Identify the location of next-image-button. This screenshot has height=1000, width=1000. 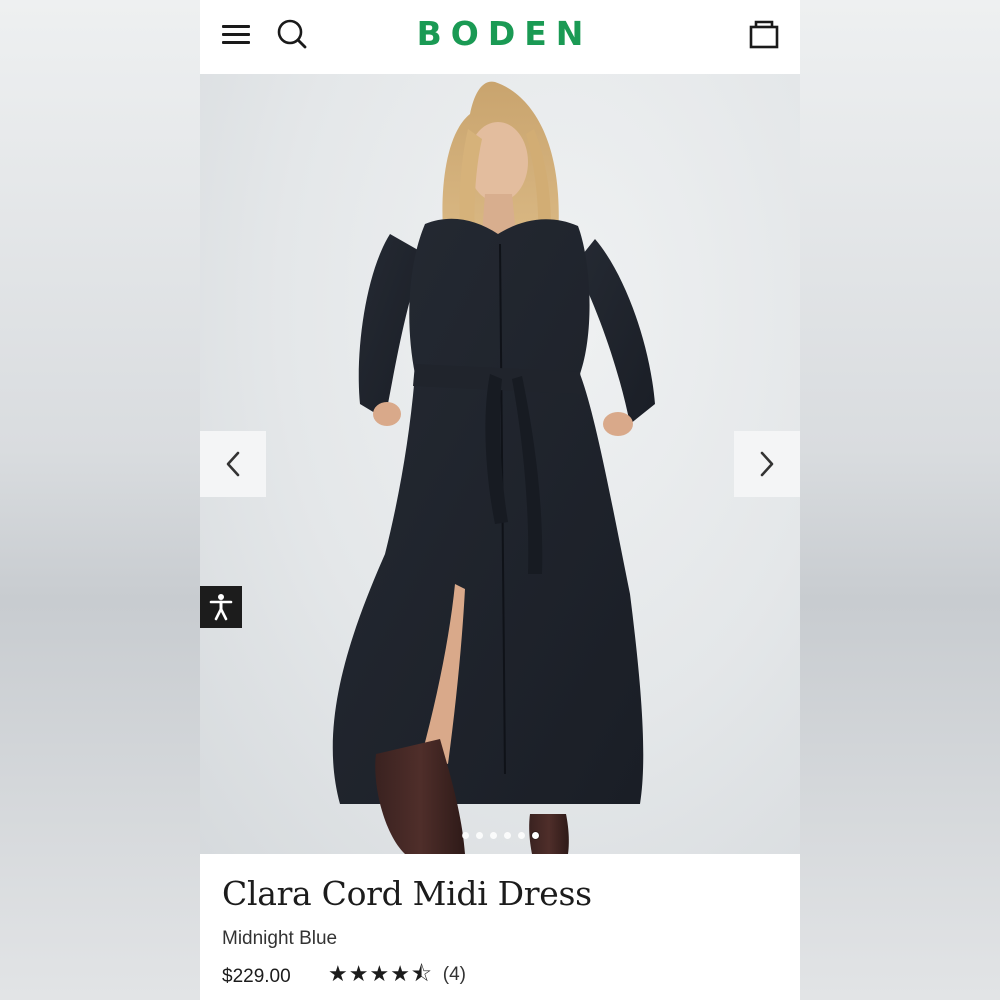
(767, 464).